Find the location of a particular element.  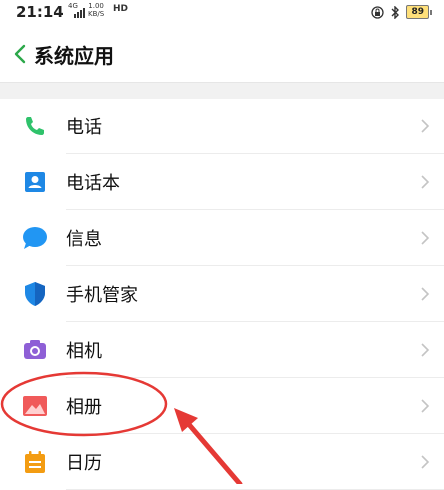

bluetooth-icon is located at coordinates (395, 12).